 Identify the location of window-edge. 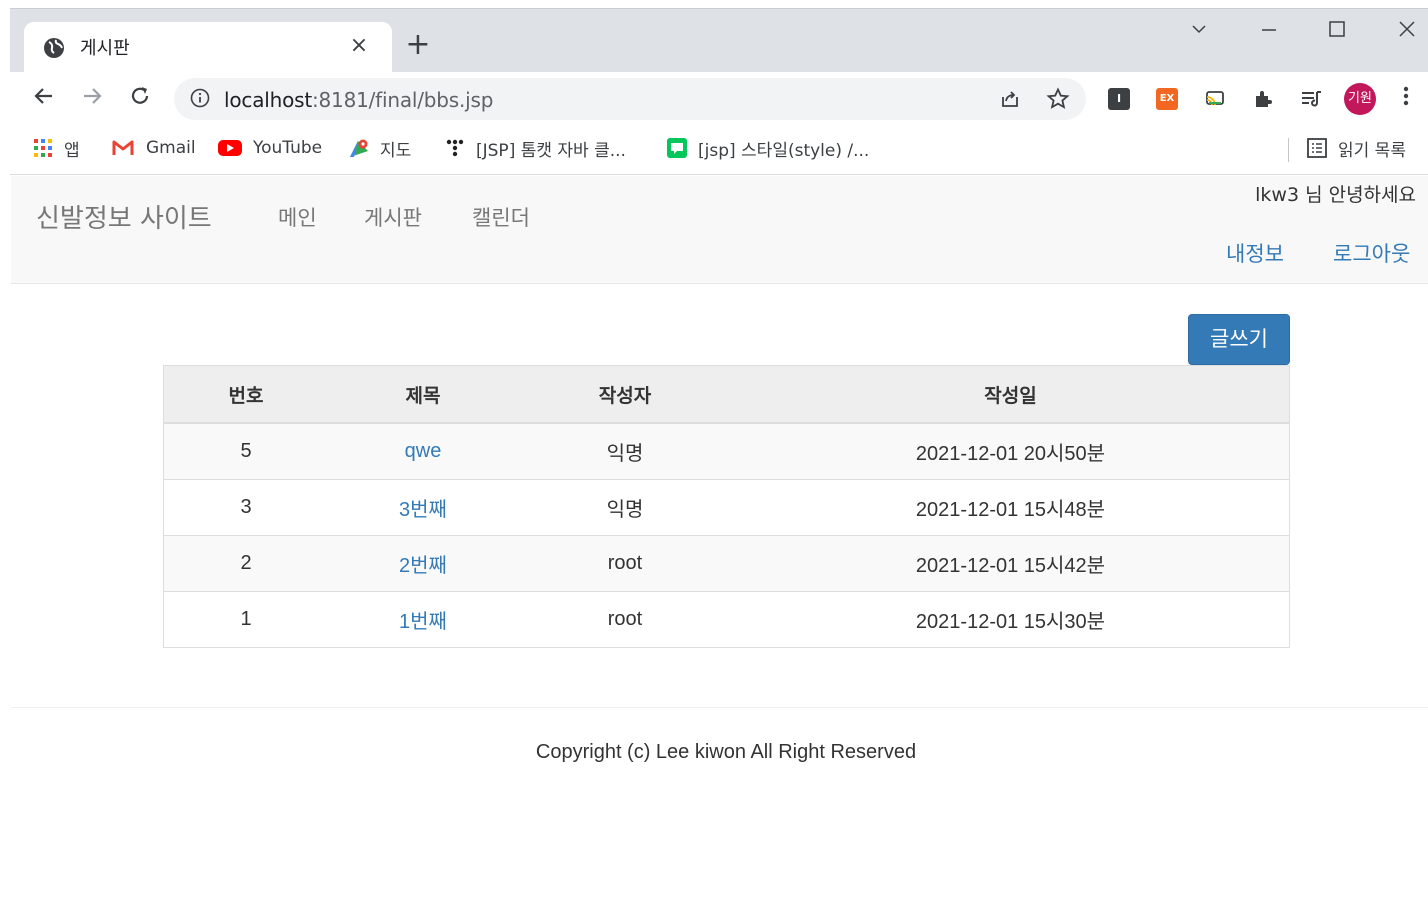
(5, 459).